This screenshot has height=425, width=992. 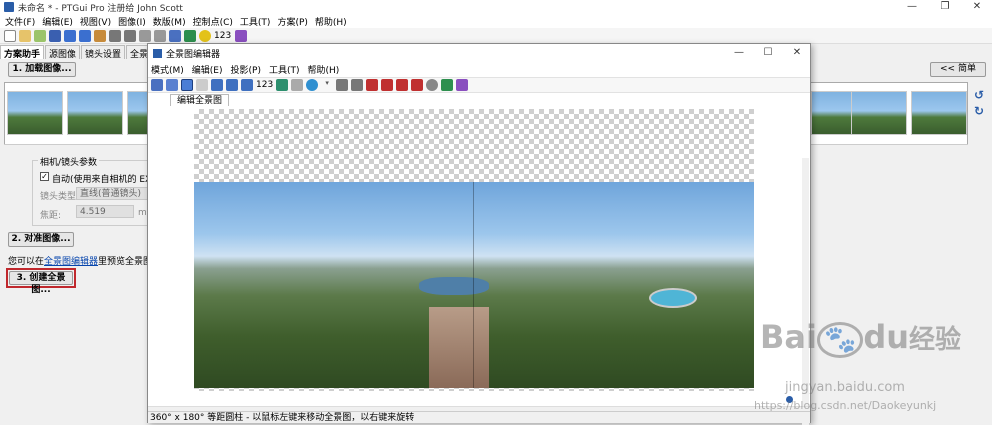 I want to click on zoom-out-icon, so click(x=130, y=35).